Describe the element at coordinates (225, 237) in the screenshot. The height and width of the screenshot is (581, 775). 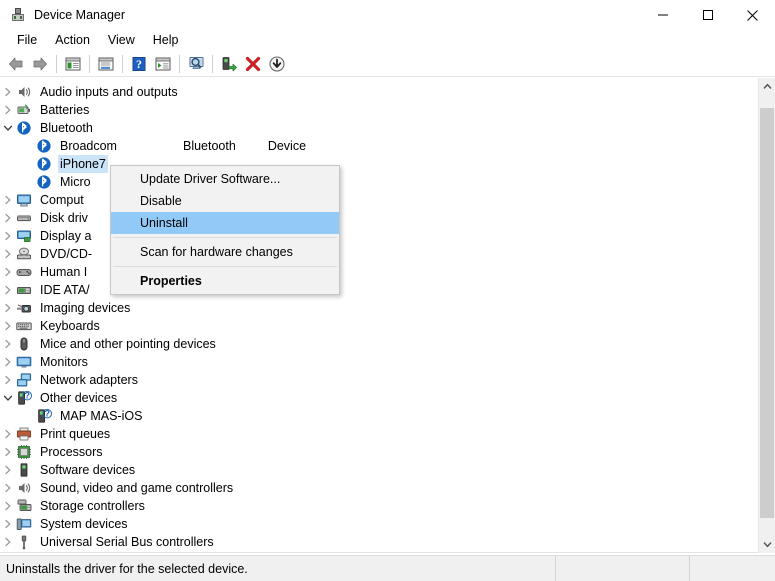
I see `context-menu-separator` at that location.